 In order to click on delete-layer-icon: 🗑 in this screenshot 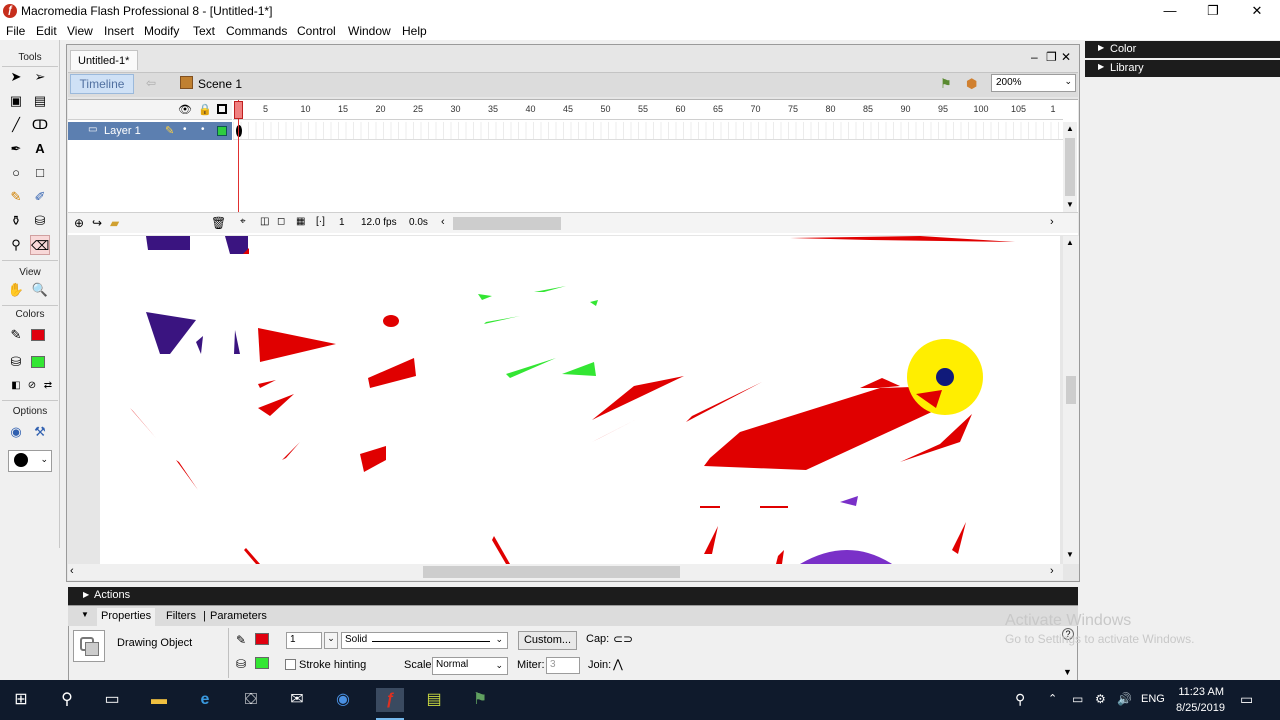, I will do `click(218, 223)`.